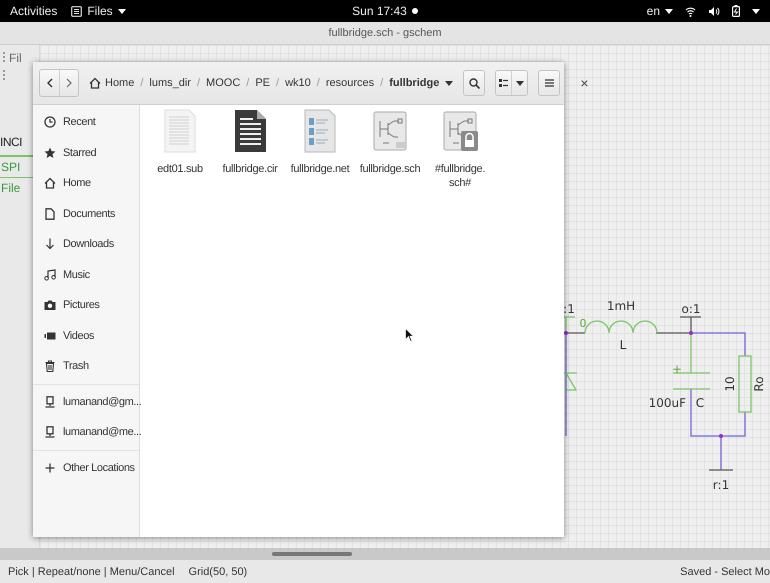  I want to click on grid-size: Grid(50, 50), so click(218, 572).